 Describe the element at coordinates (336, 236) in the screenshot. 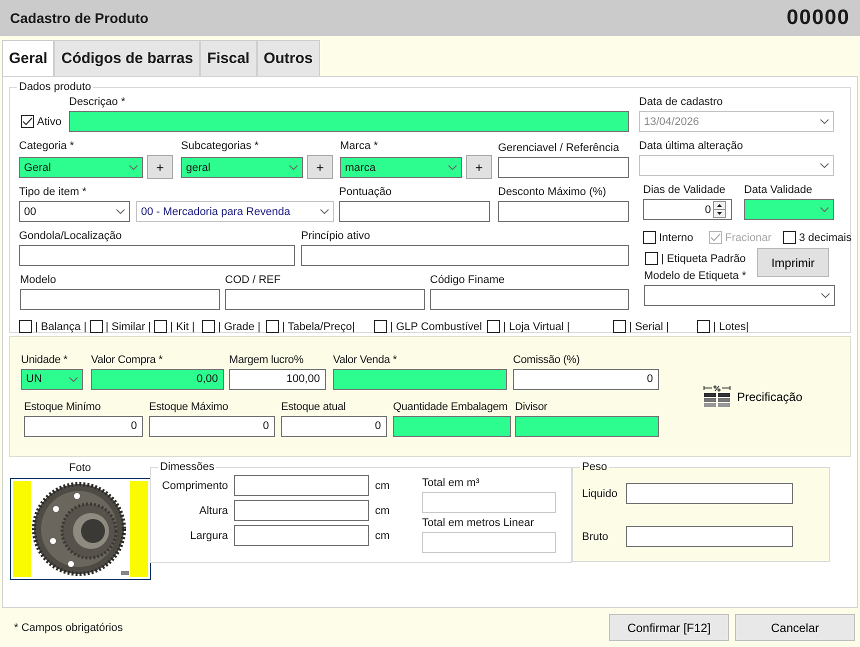

I see `field-label: Princípio ativo` at that location.